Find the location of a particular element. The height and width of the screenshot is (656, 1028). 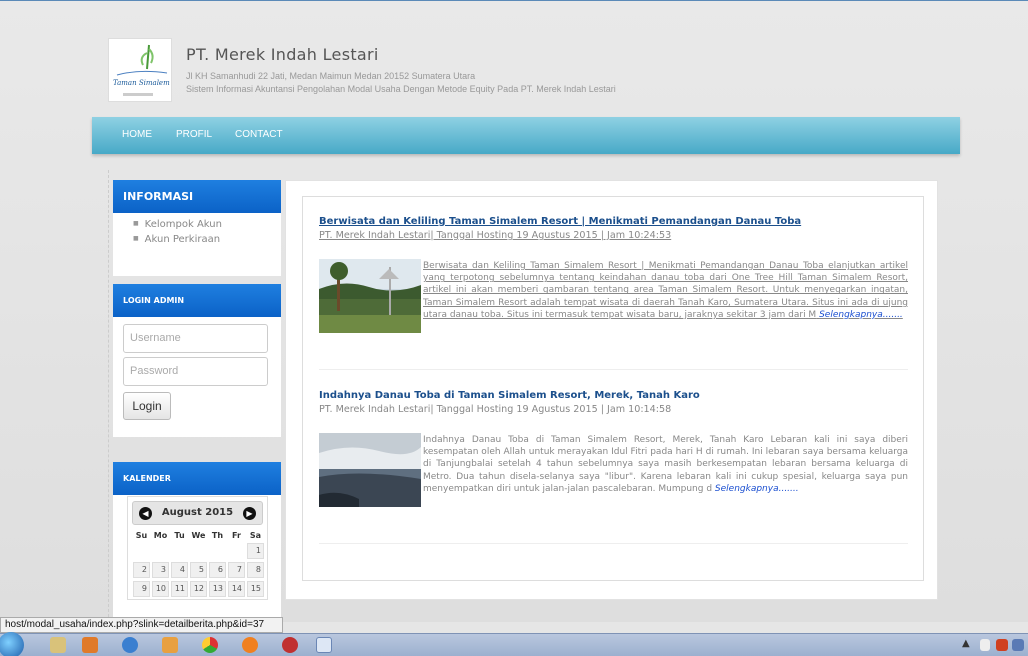

weekday-label: Mo is located at coordinates (160, 535).